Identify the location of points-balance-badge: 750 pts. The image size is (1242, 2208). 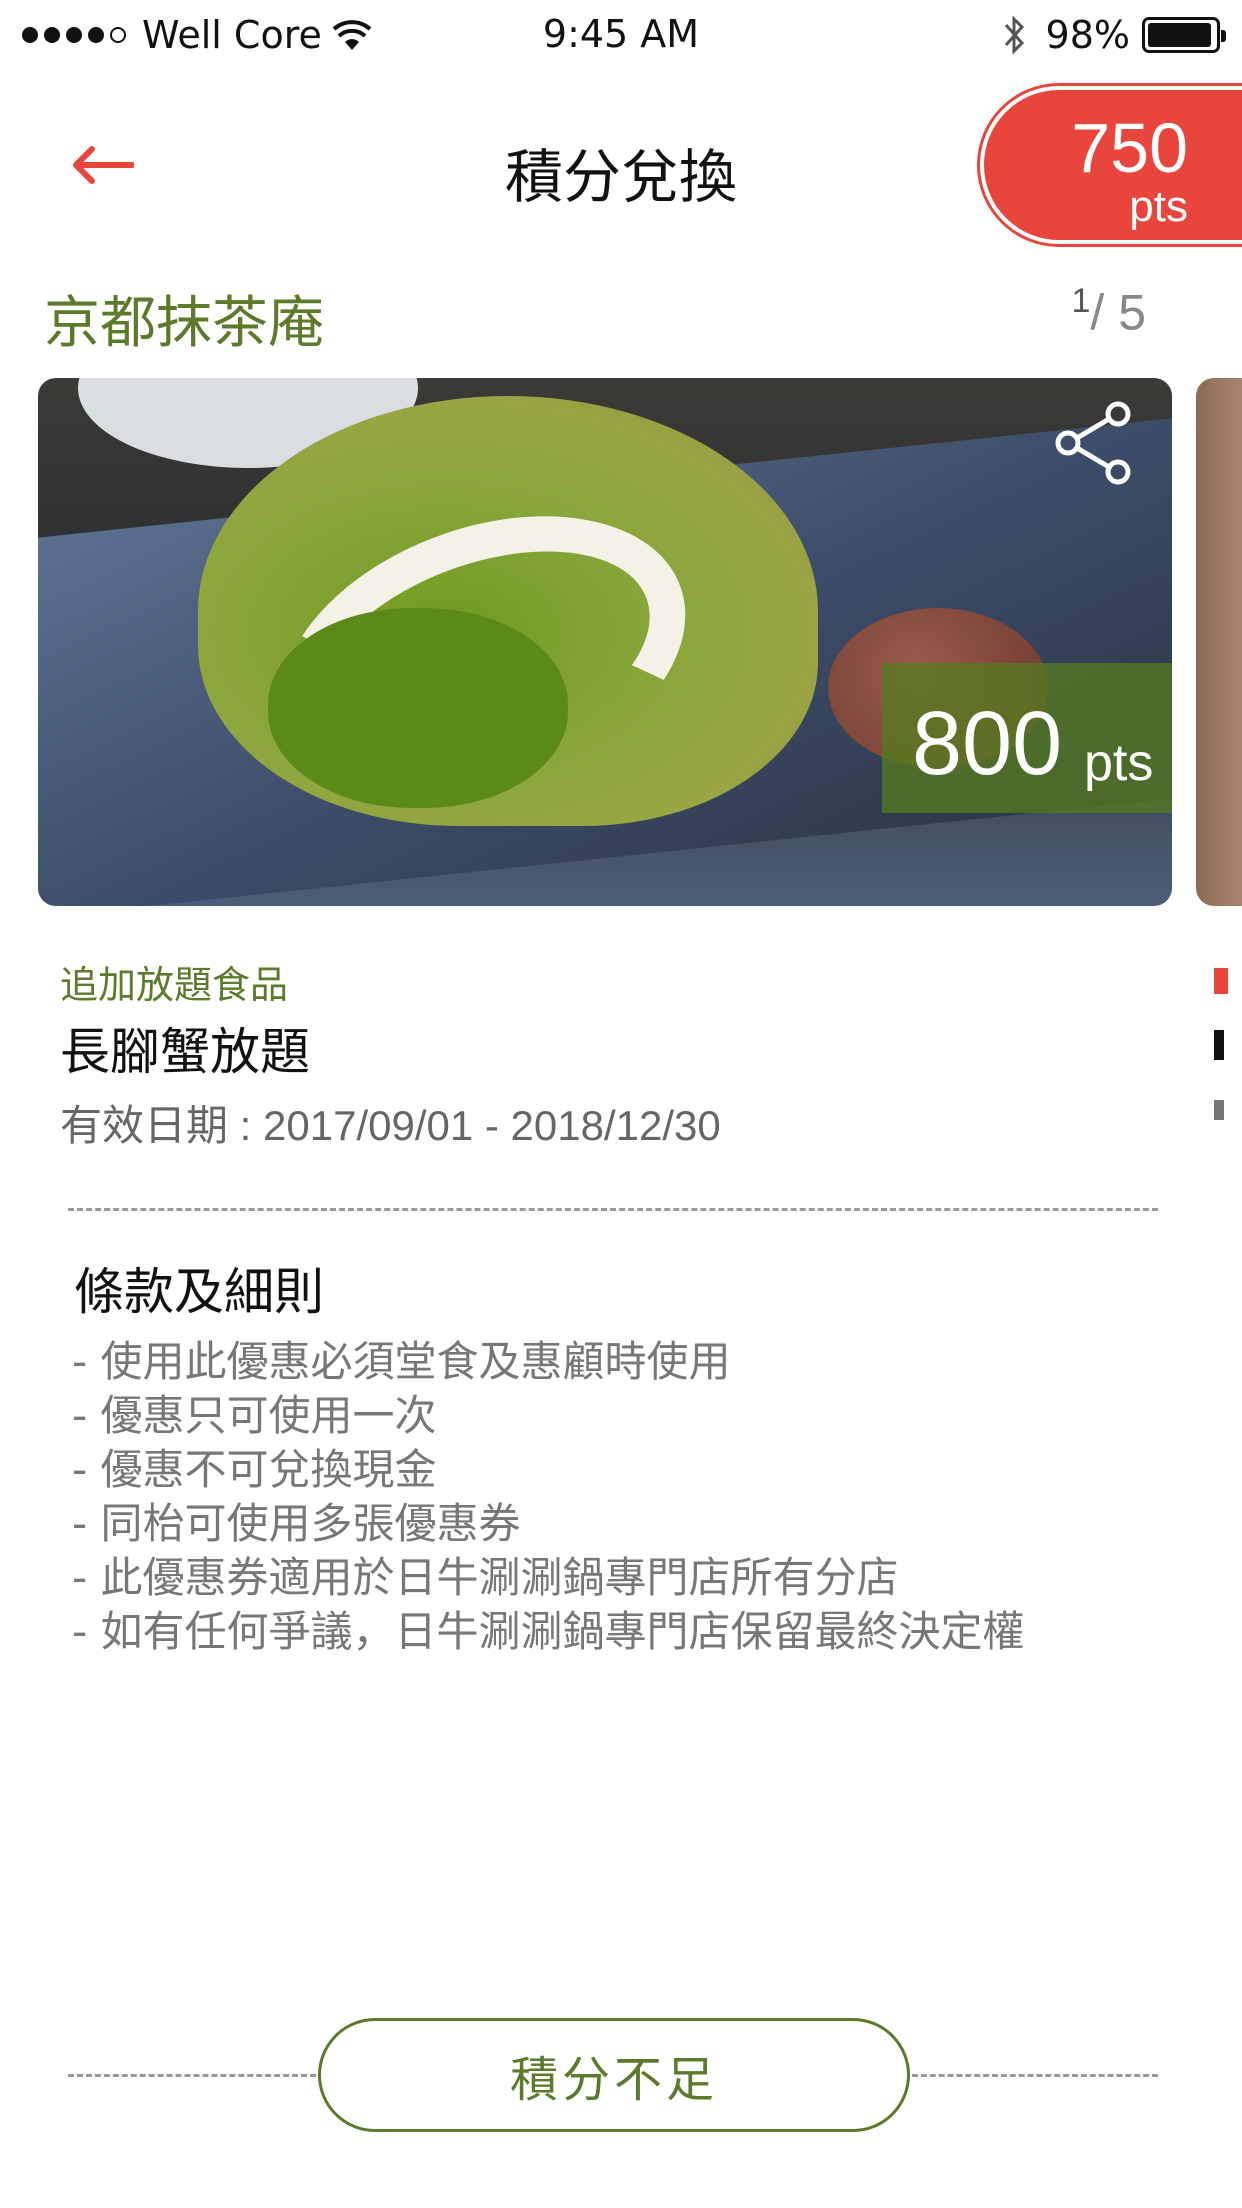
(1111, 165).